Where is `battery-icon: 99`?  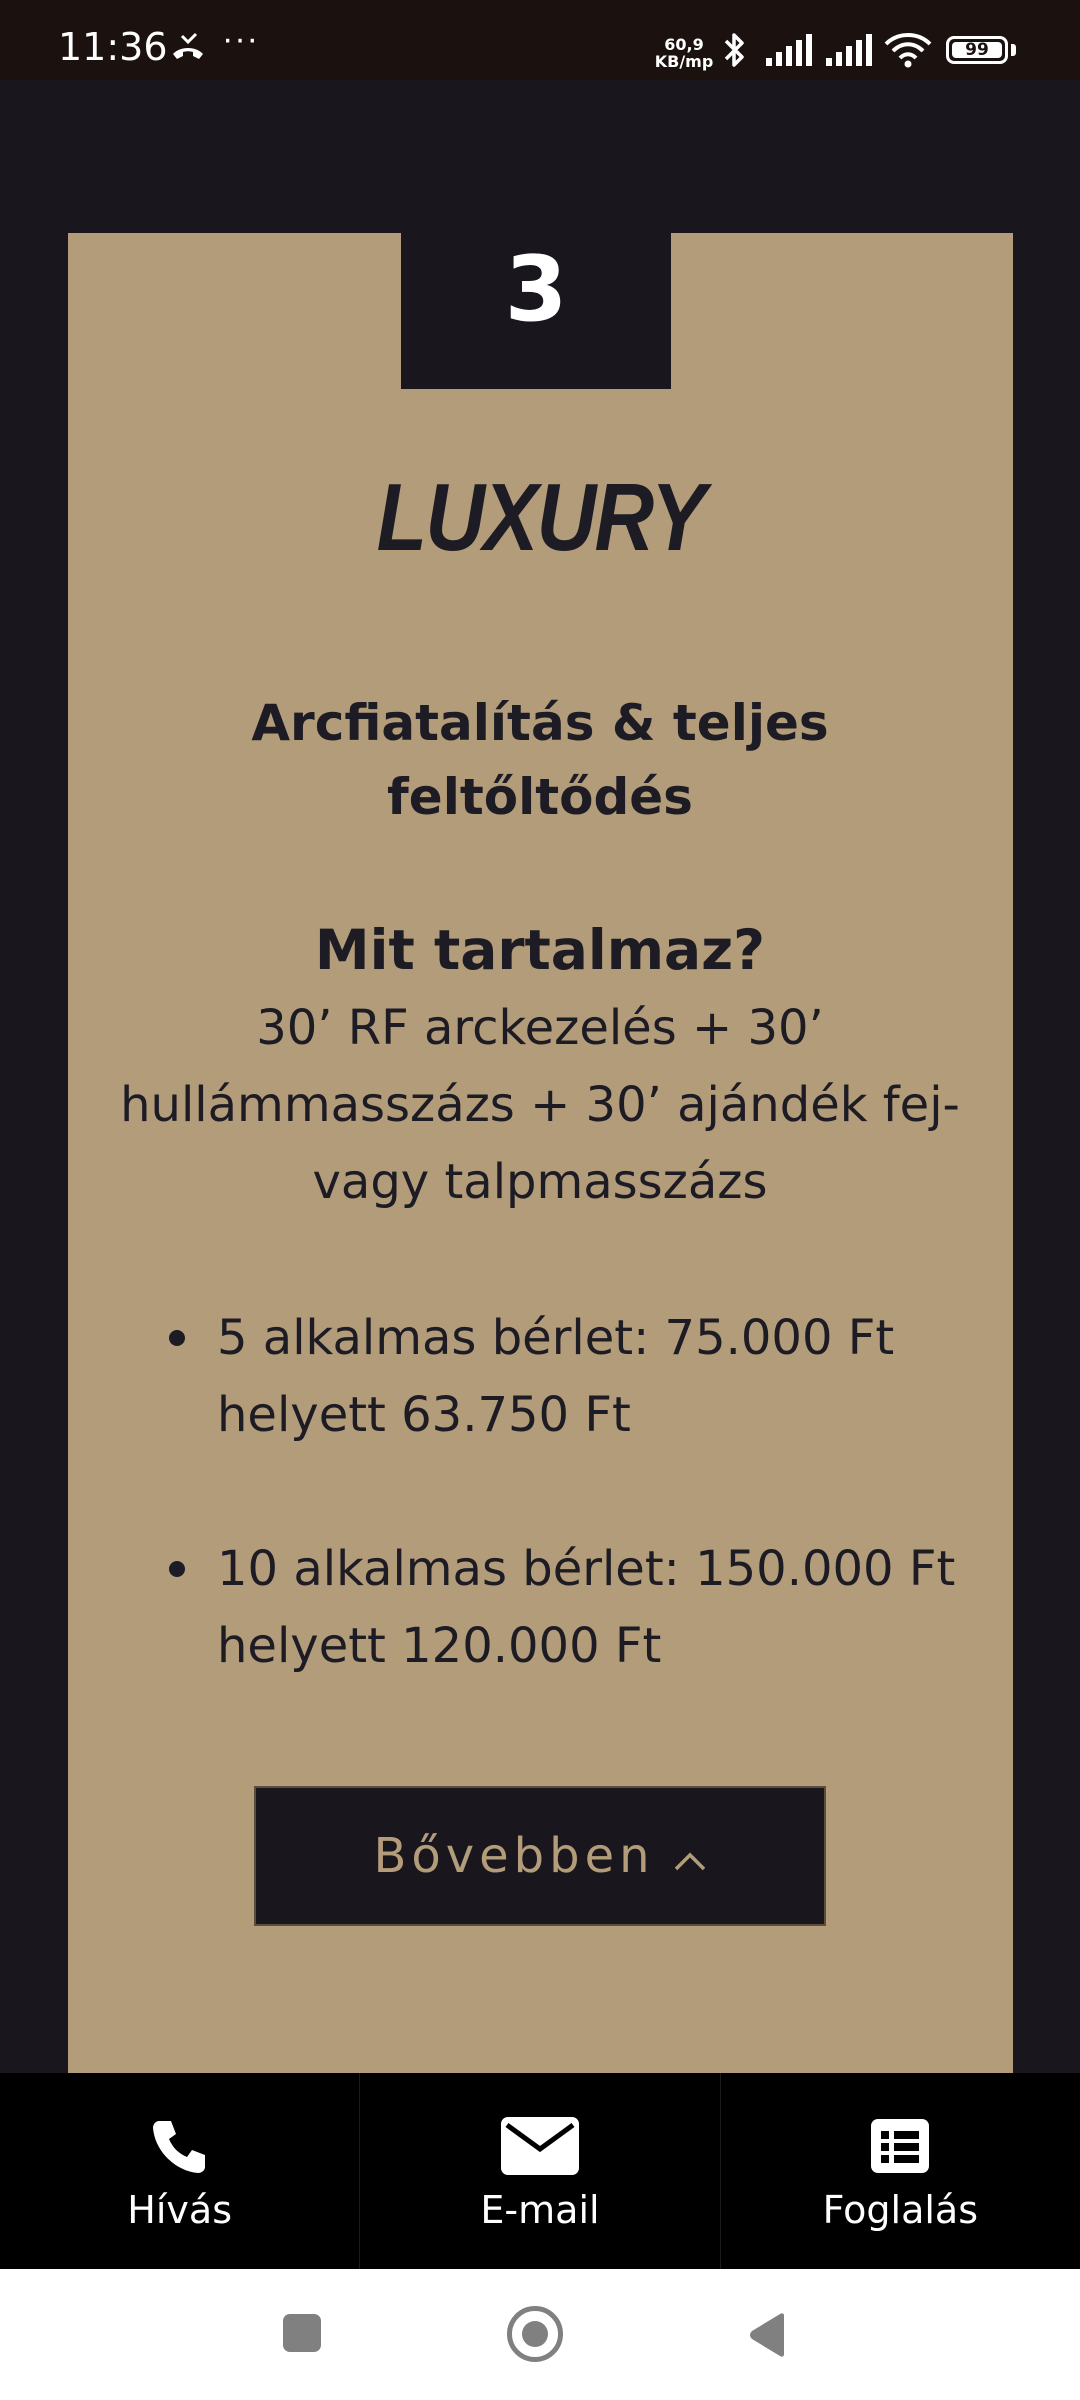 battery-icon: 99 is located at coordinates (977, 50).